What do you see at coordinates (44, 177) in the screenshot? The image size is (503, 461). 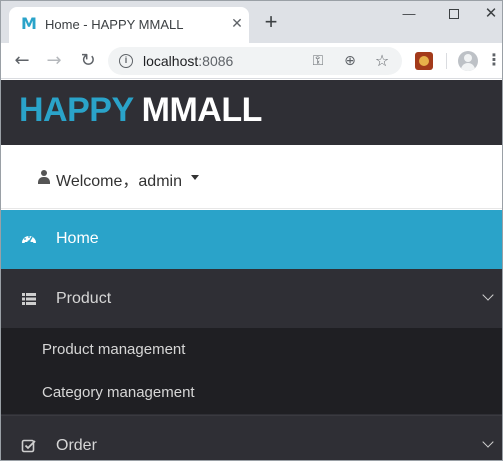 I see `user-icon` at bounding box center [44, 177].